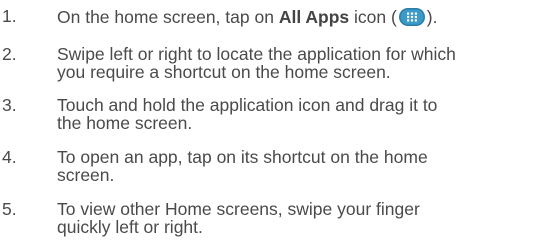 Image resolution: width=553 pixels, height=248 pixels. Describe the element at coordinates (9, 209) in the screenshot. I see `step-number: 5.` at that location.